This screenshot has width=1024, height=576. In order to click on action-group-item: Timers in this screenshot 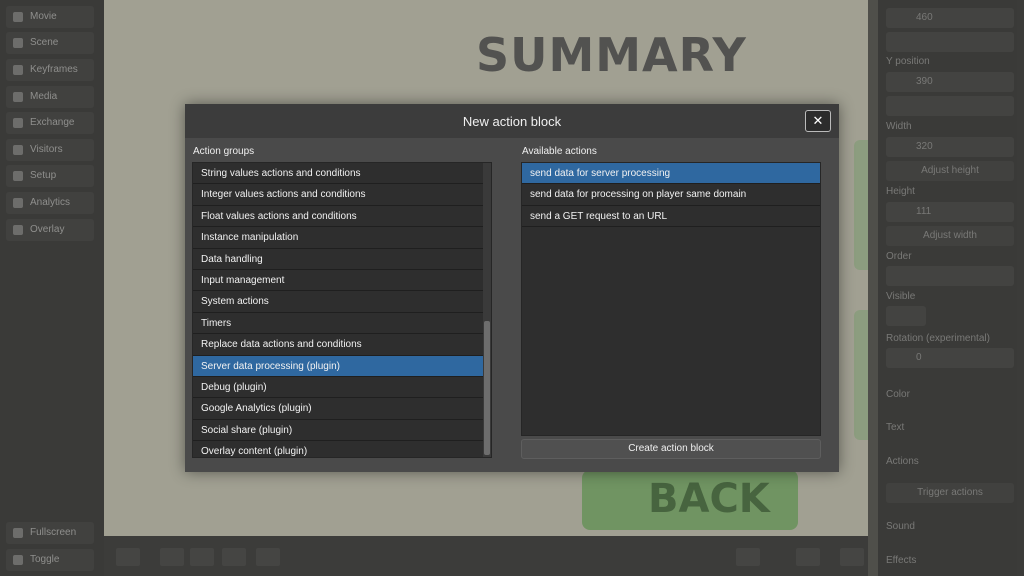, I will do `click(338, 324)`.